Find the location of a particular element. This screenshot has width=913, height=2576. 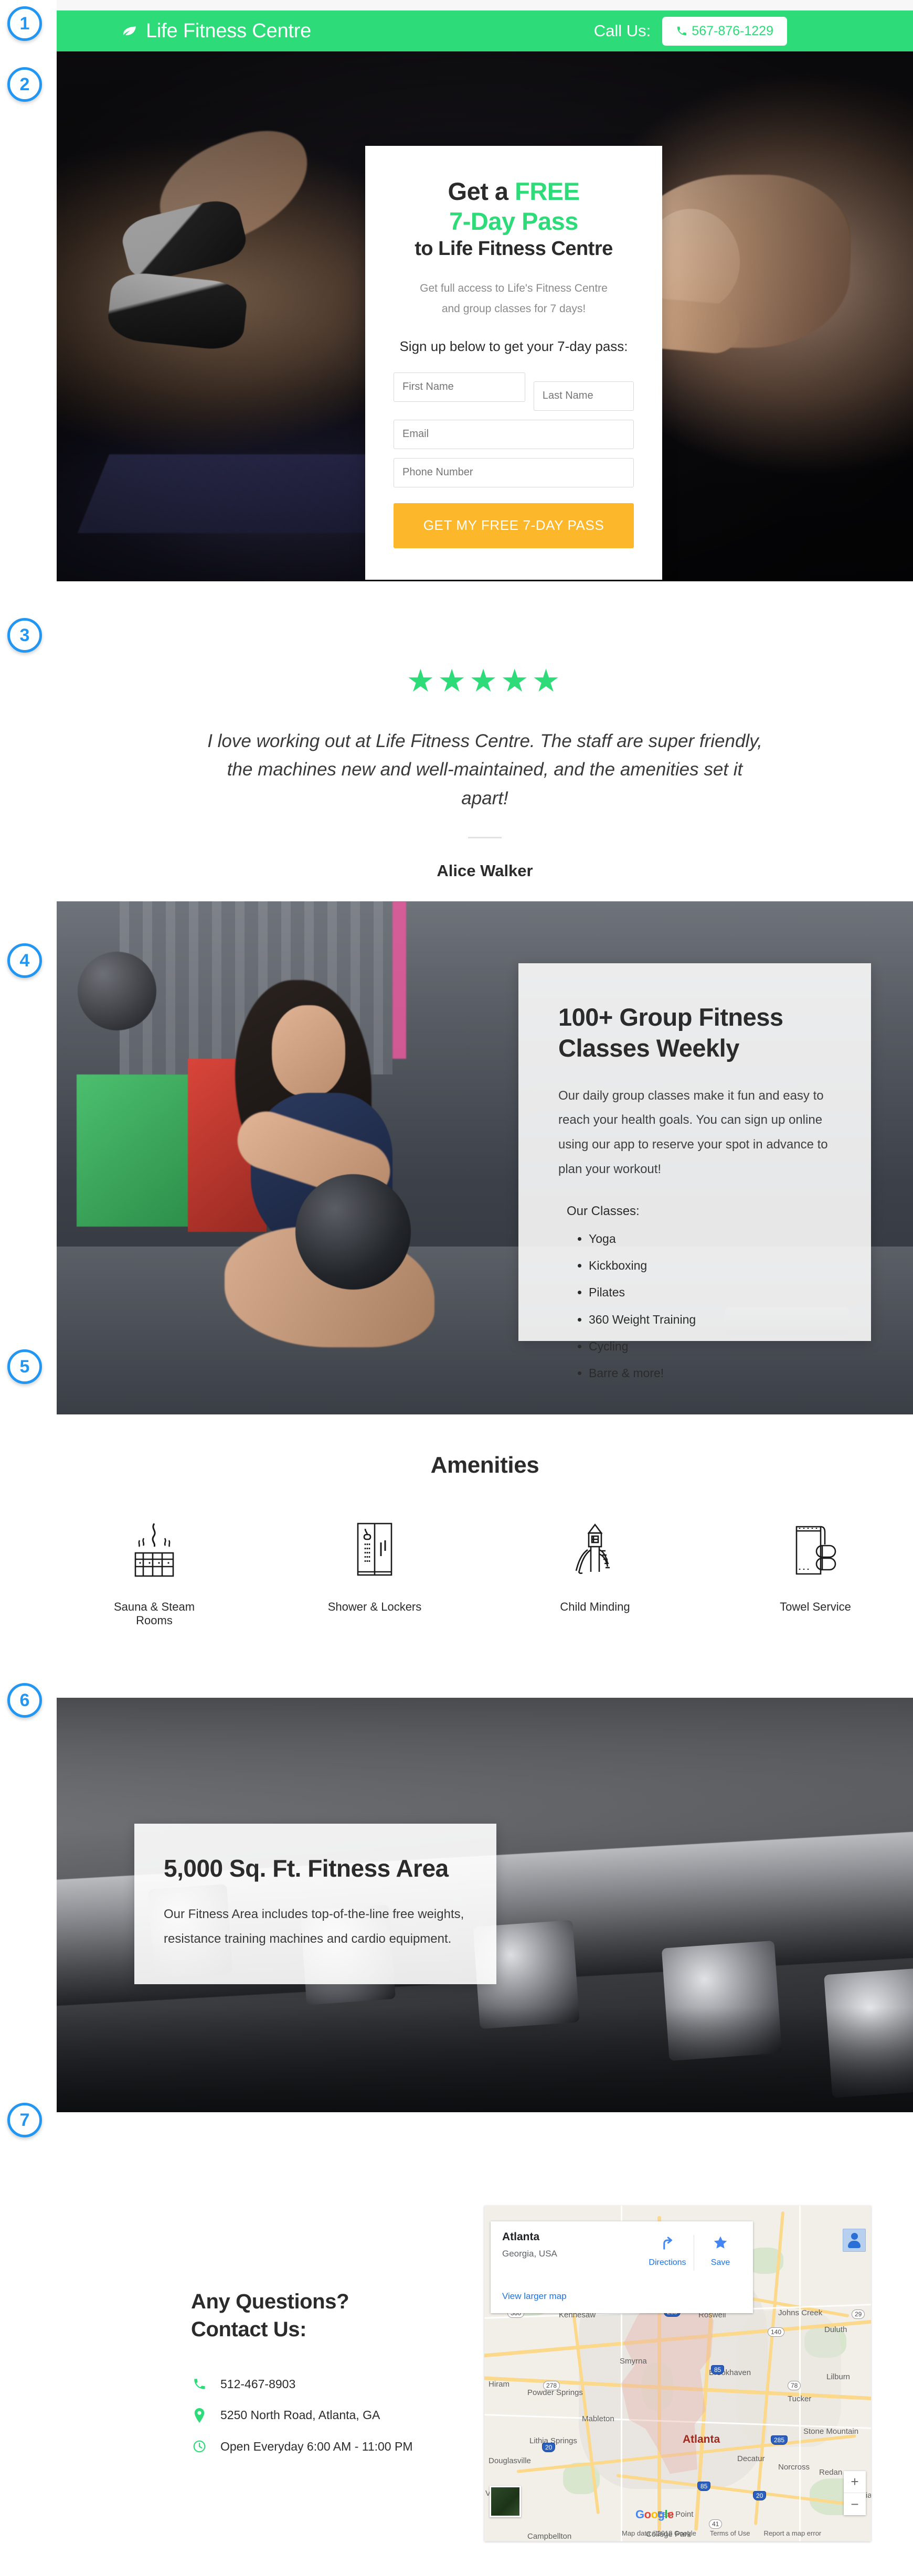

map-label: Norcross is located at coordinates (794, 2467).